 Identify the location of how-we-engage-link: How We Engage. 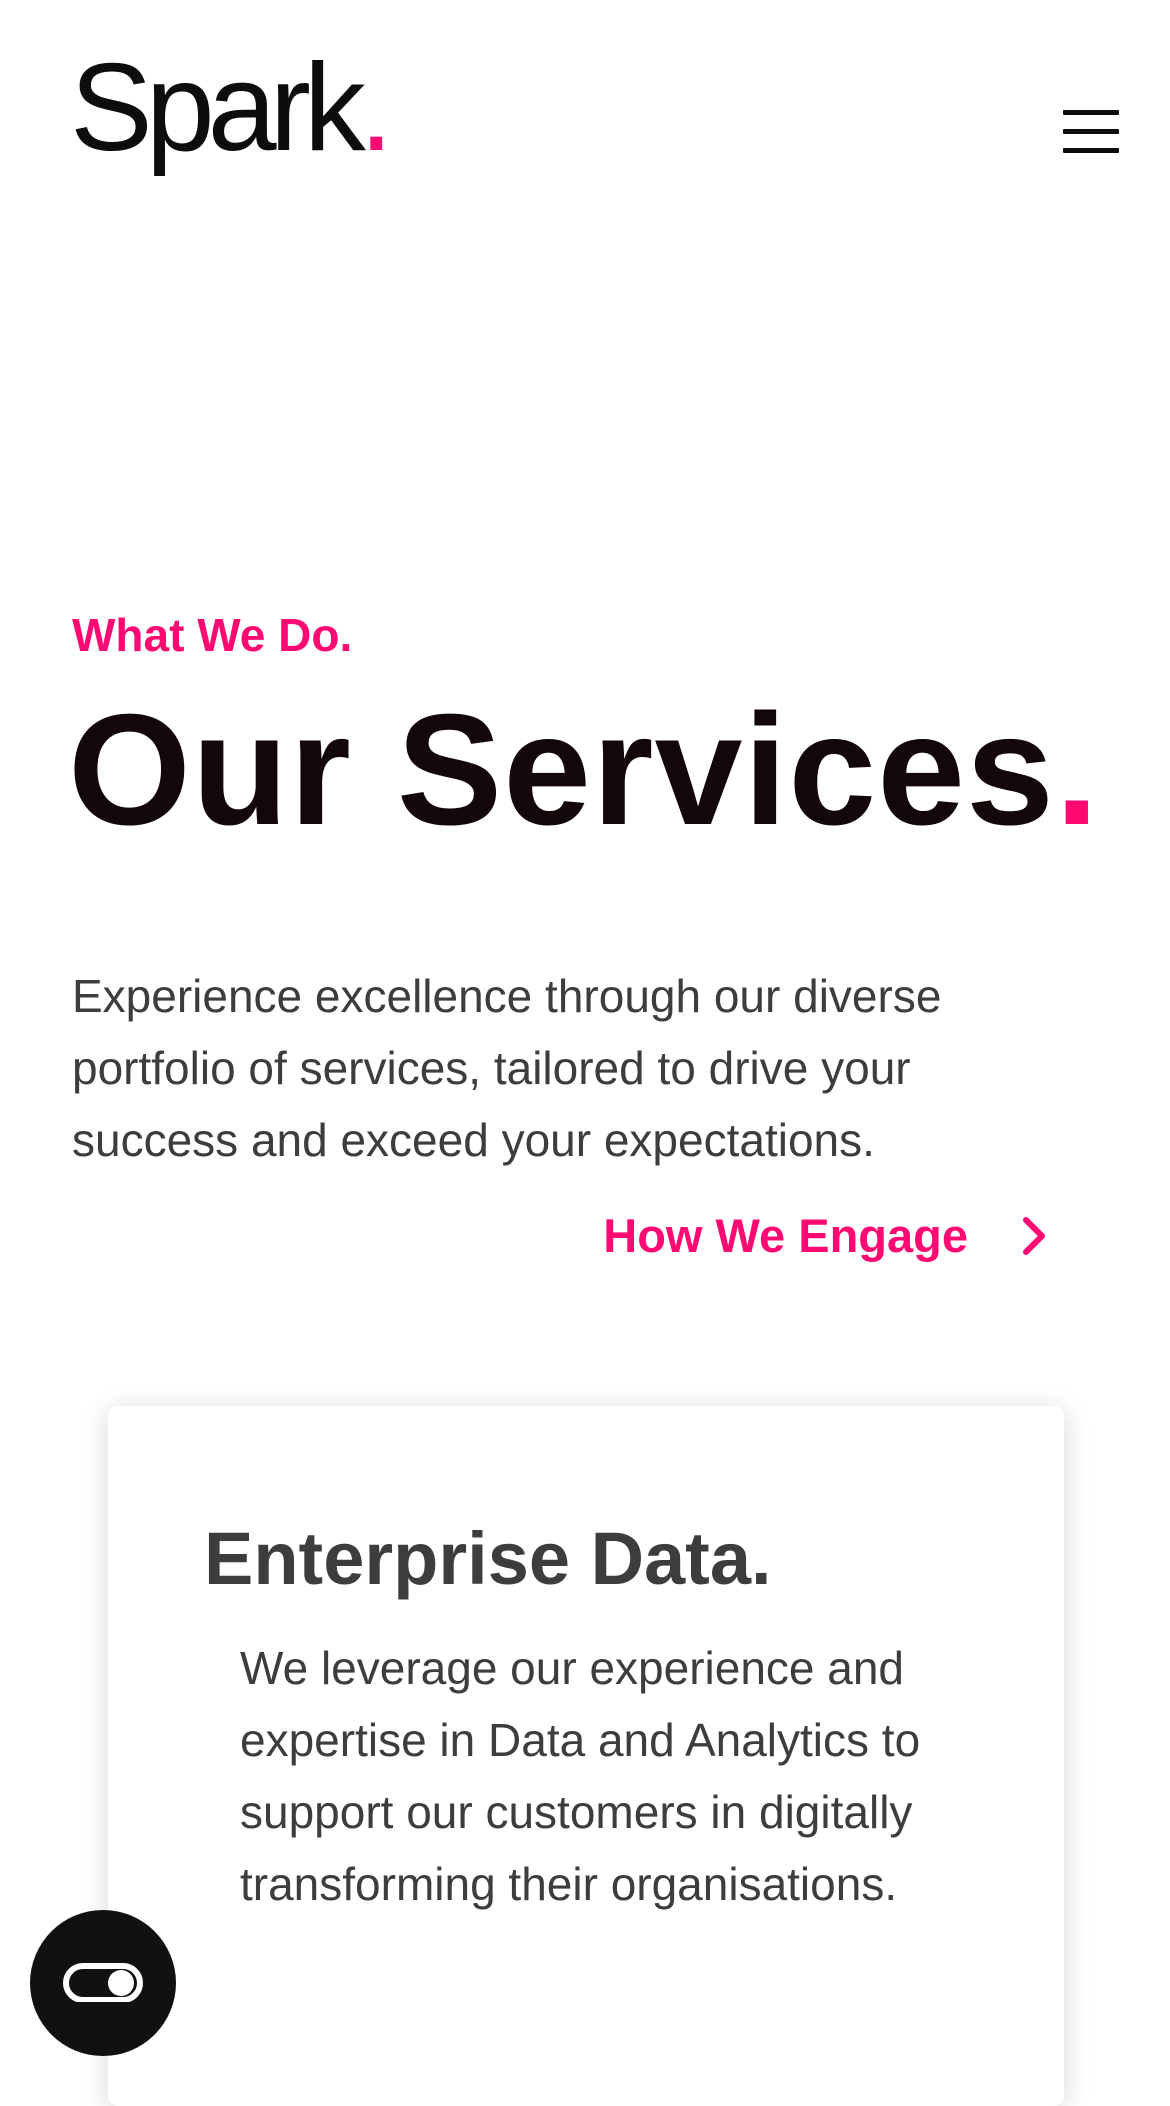
(830, 1235).